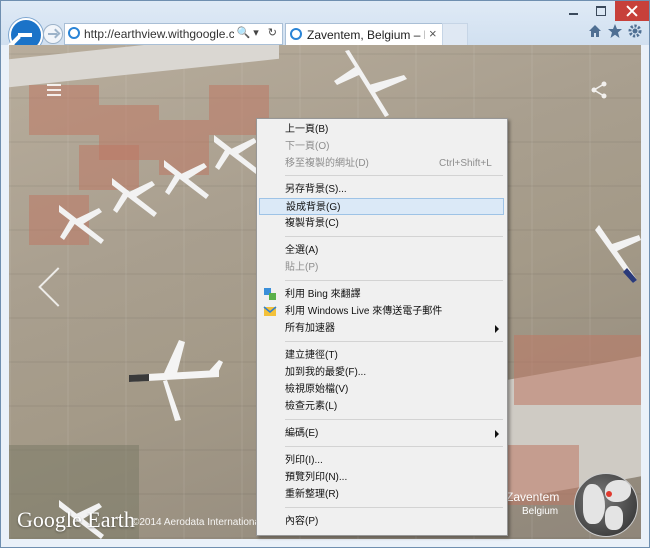 This screenshot has height=548, width=650. Describe the element at coordinates (173, 34) in the screenshot. I see `address-bar: http://earthview.withgoogle.com/z 🔍▾ ↻` at that location.